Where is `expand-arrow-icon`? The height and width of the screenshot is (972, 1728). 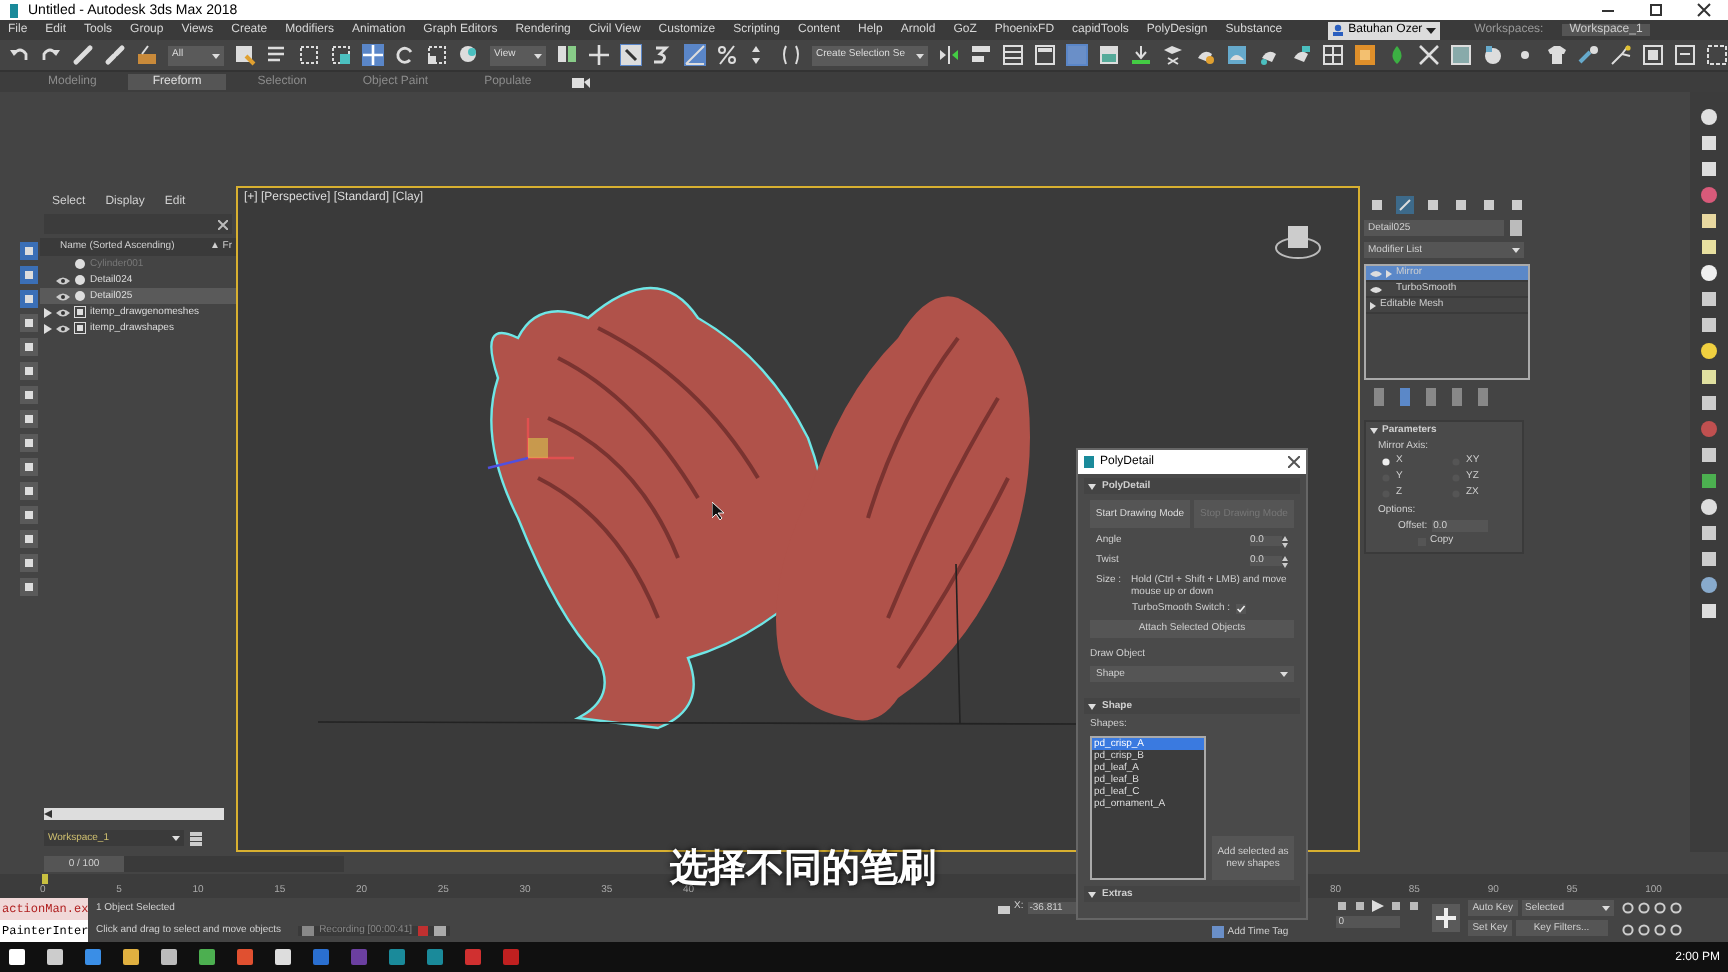
expand-arrow-icon is located at coordinates (1373, 305).